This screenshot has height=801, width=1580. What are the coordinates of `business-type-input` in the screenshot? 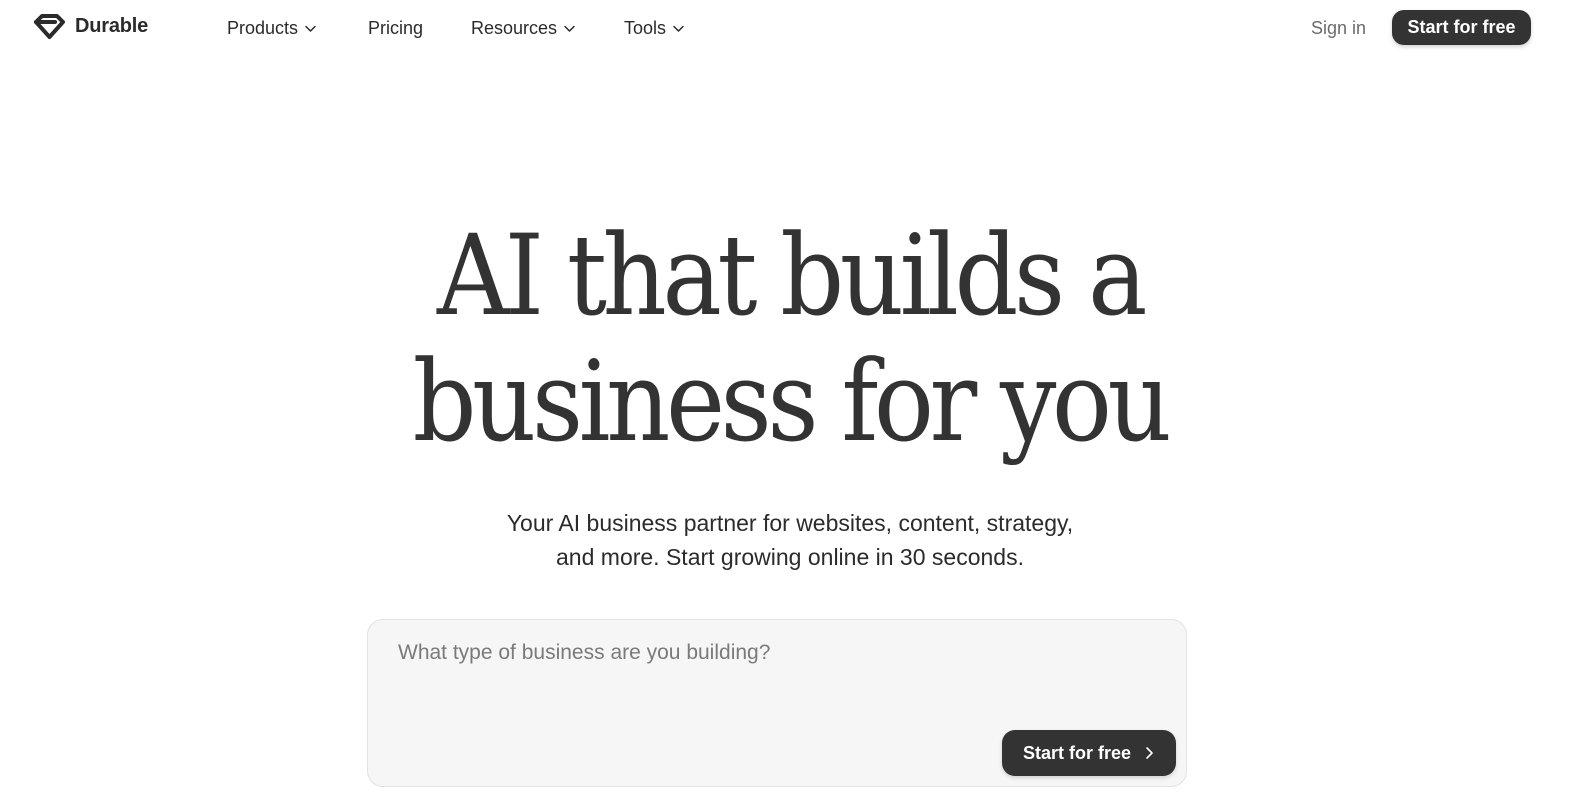 It's located at (778, 678).